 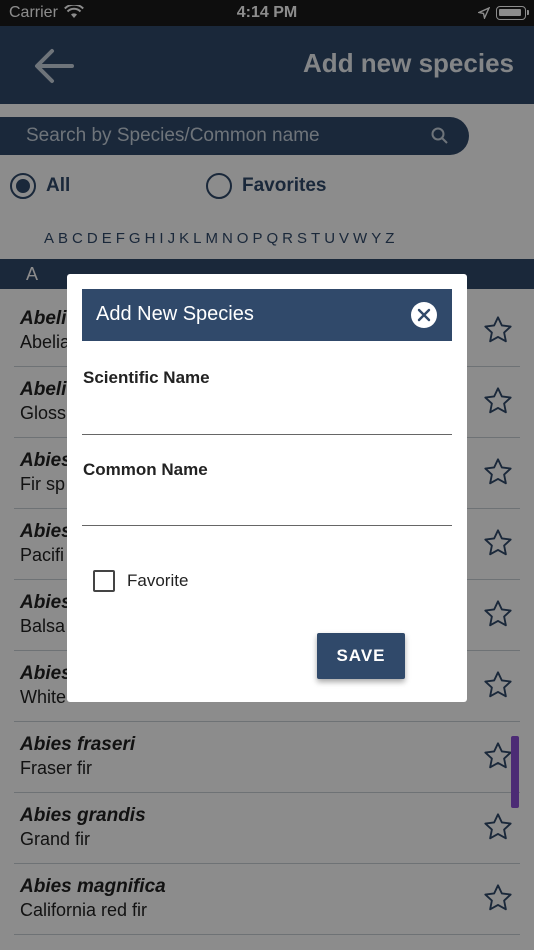 What do you see at coordinates (146, 377) in the screenshot?
I see `scientific-name-label: Scientific Name` at bounding box center [146, 377].